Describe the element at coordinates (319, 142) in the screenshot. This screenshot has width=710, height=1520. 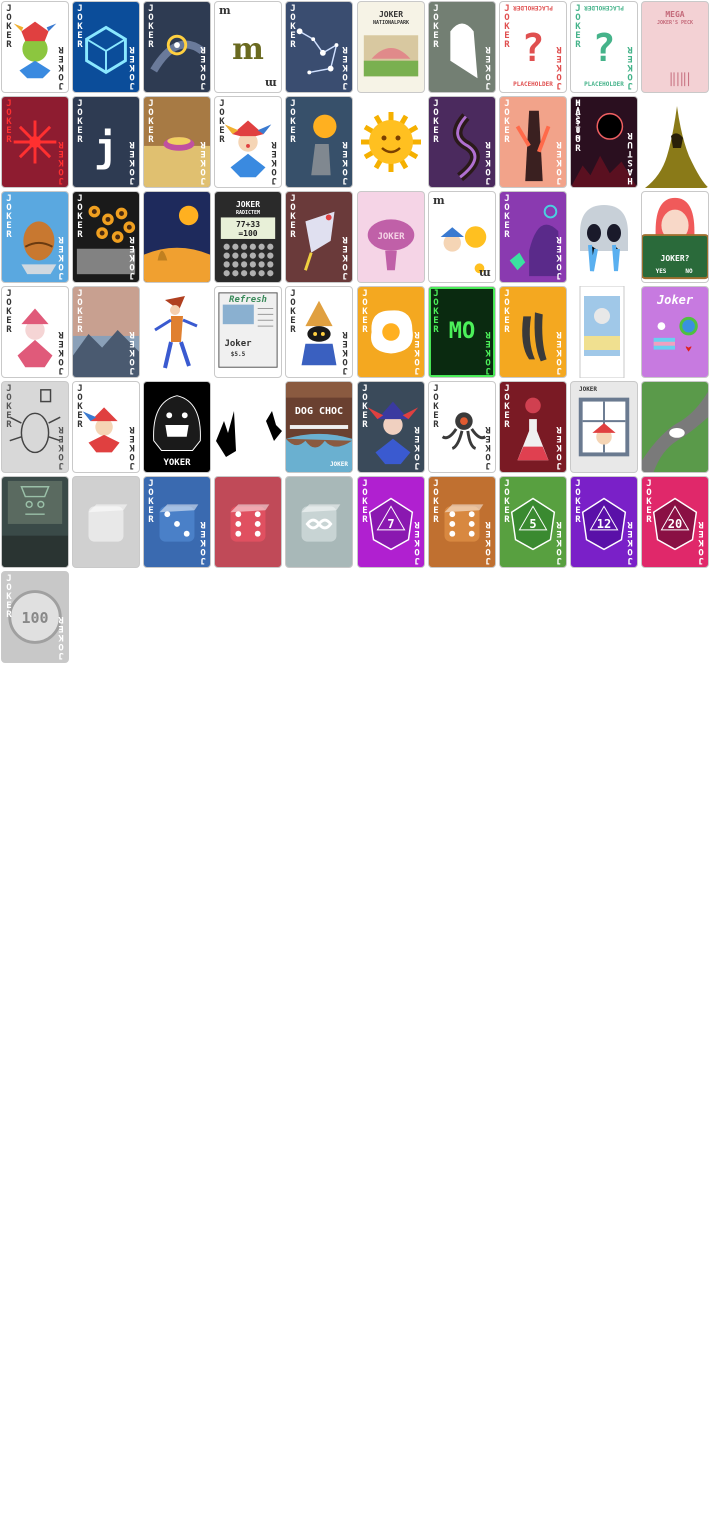
I see `card-sun-hand: JOKER JOKER` at that location.